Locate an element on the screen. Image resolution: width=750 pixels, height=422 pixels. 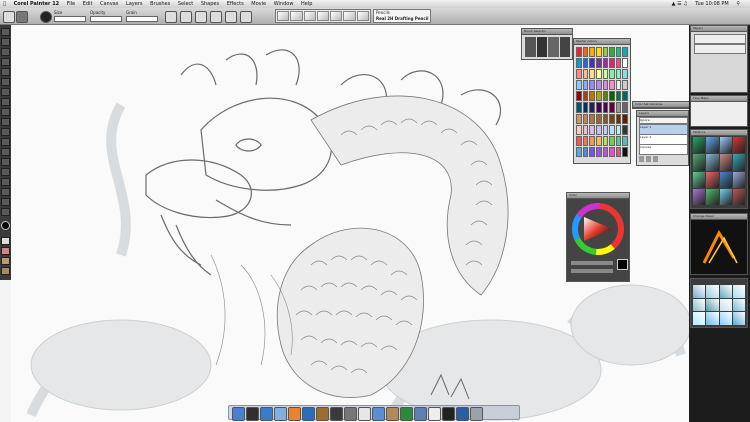
cloner-icon is located at coordinates (5, 182).